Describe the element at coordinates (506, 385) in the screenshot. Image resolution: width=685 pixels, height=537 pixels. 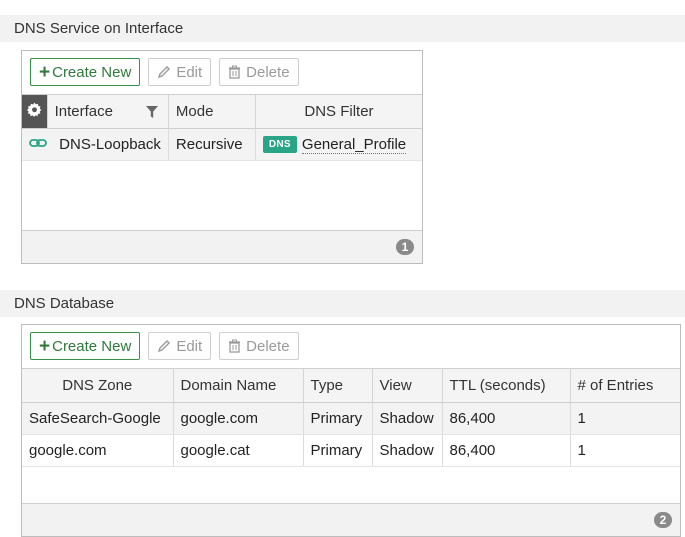
I see `column-header-ttl: TTL (seconds)` at that location.